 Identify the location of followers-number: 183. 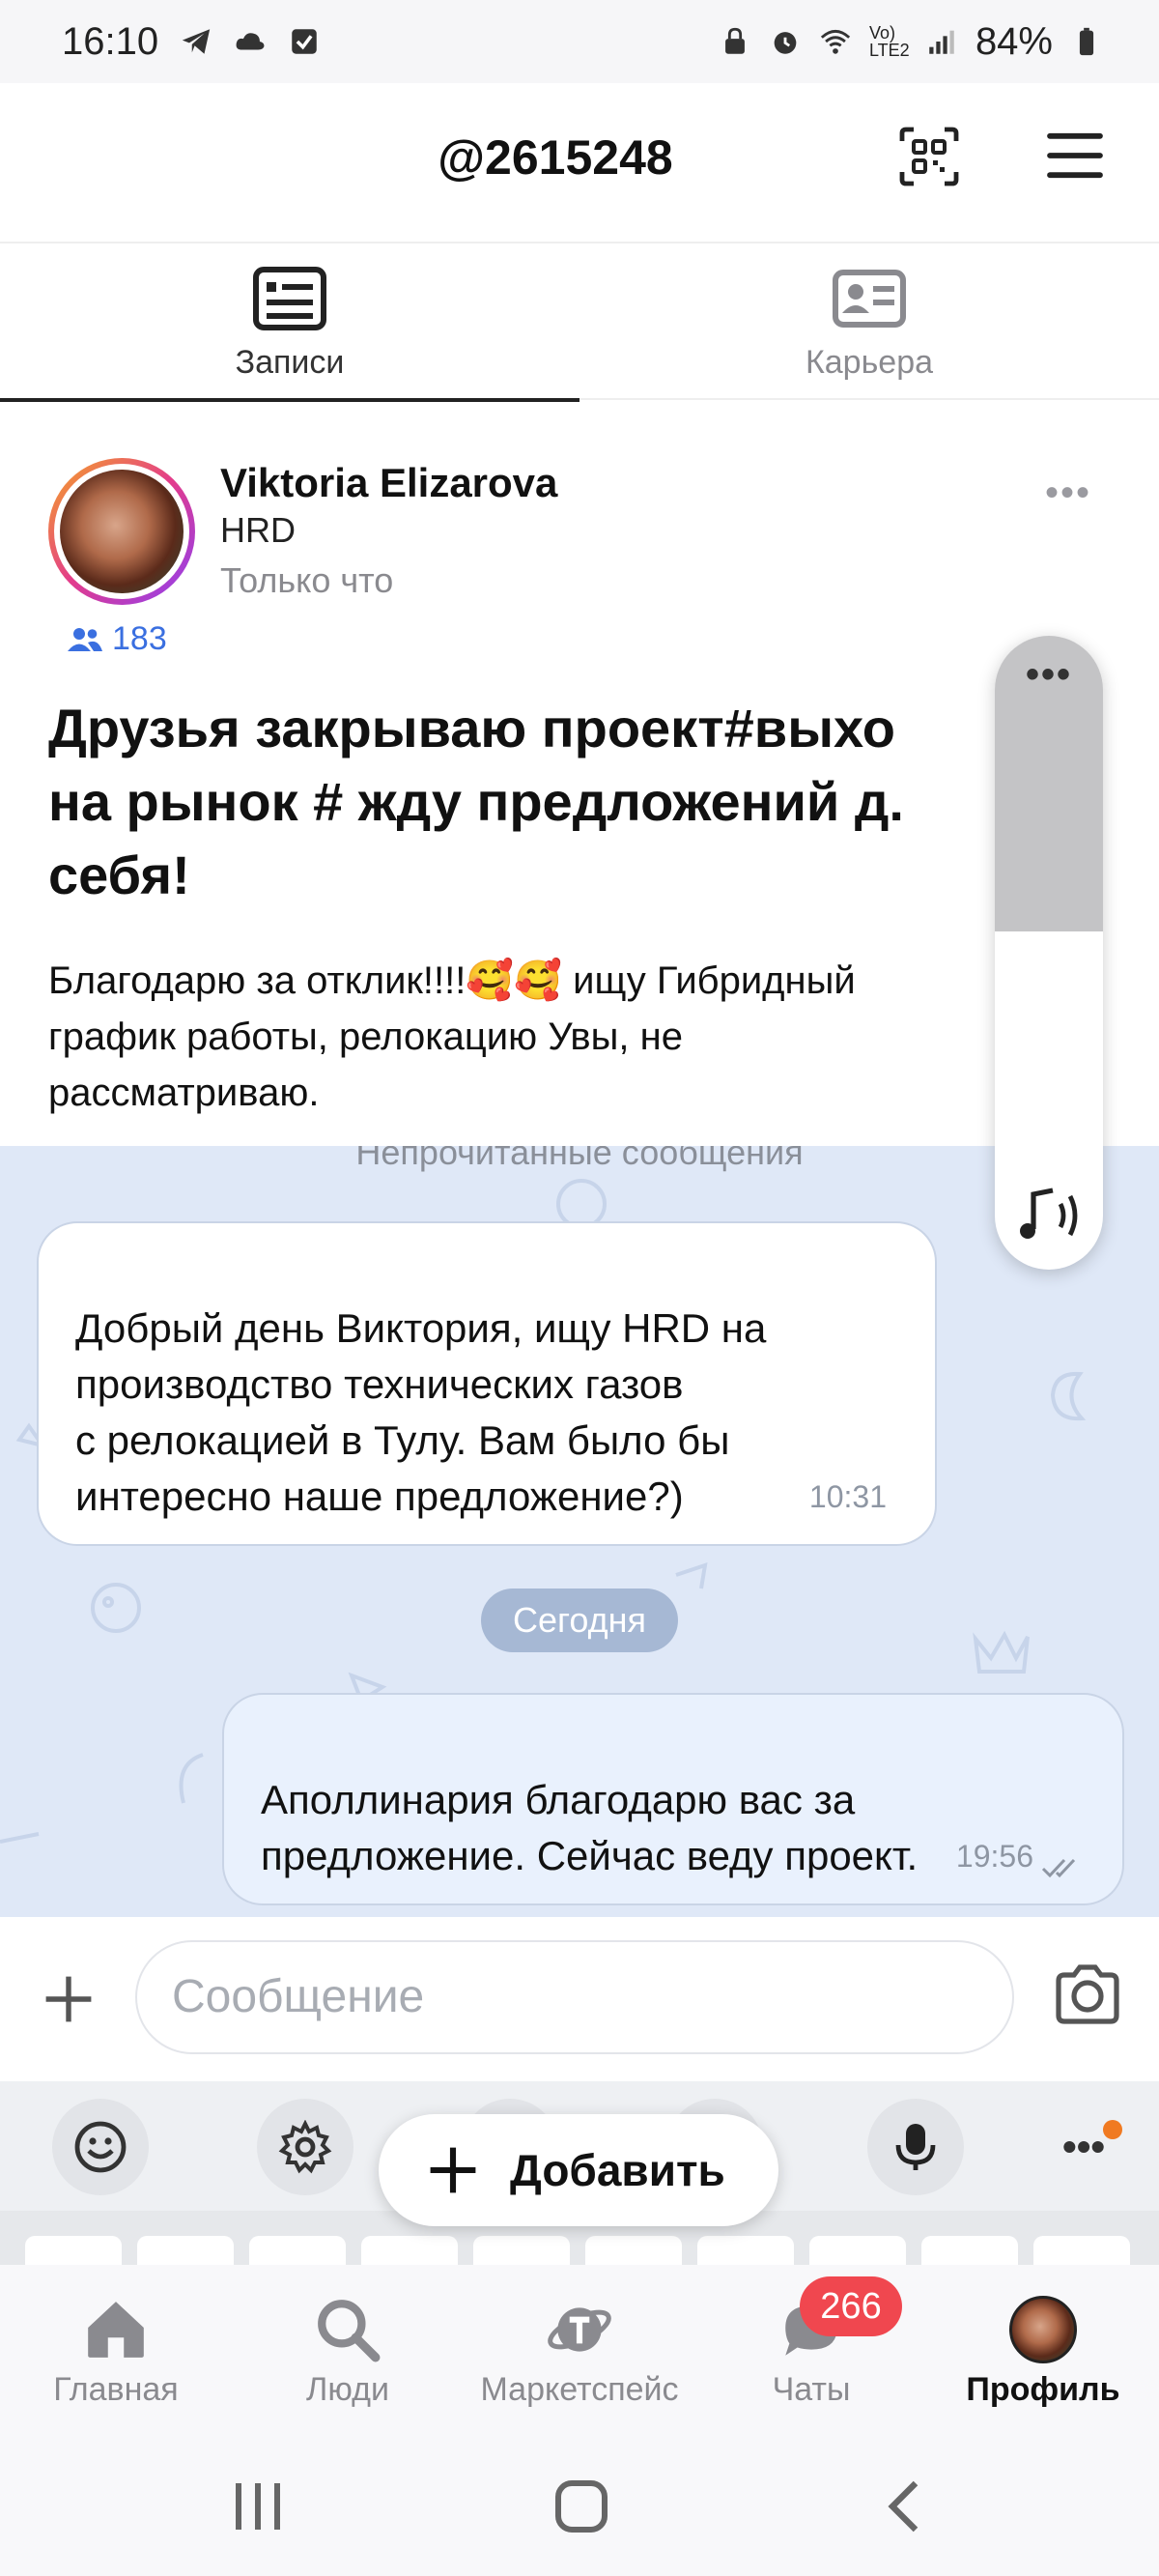
(139, 639).